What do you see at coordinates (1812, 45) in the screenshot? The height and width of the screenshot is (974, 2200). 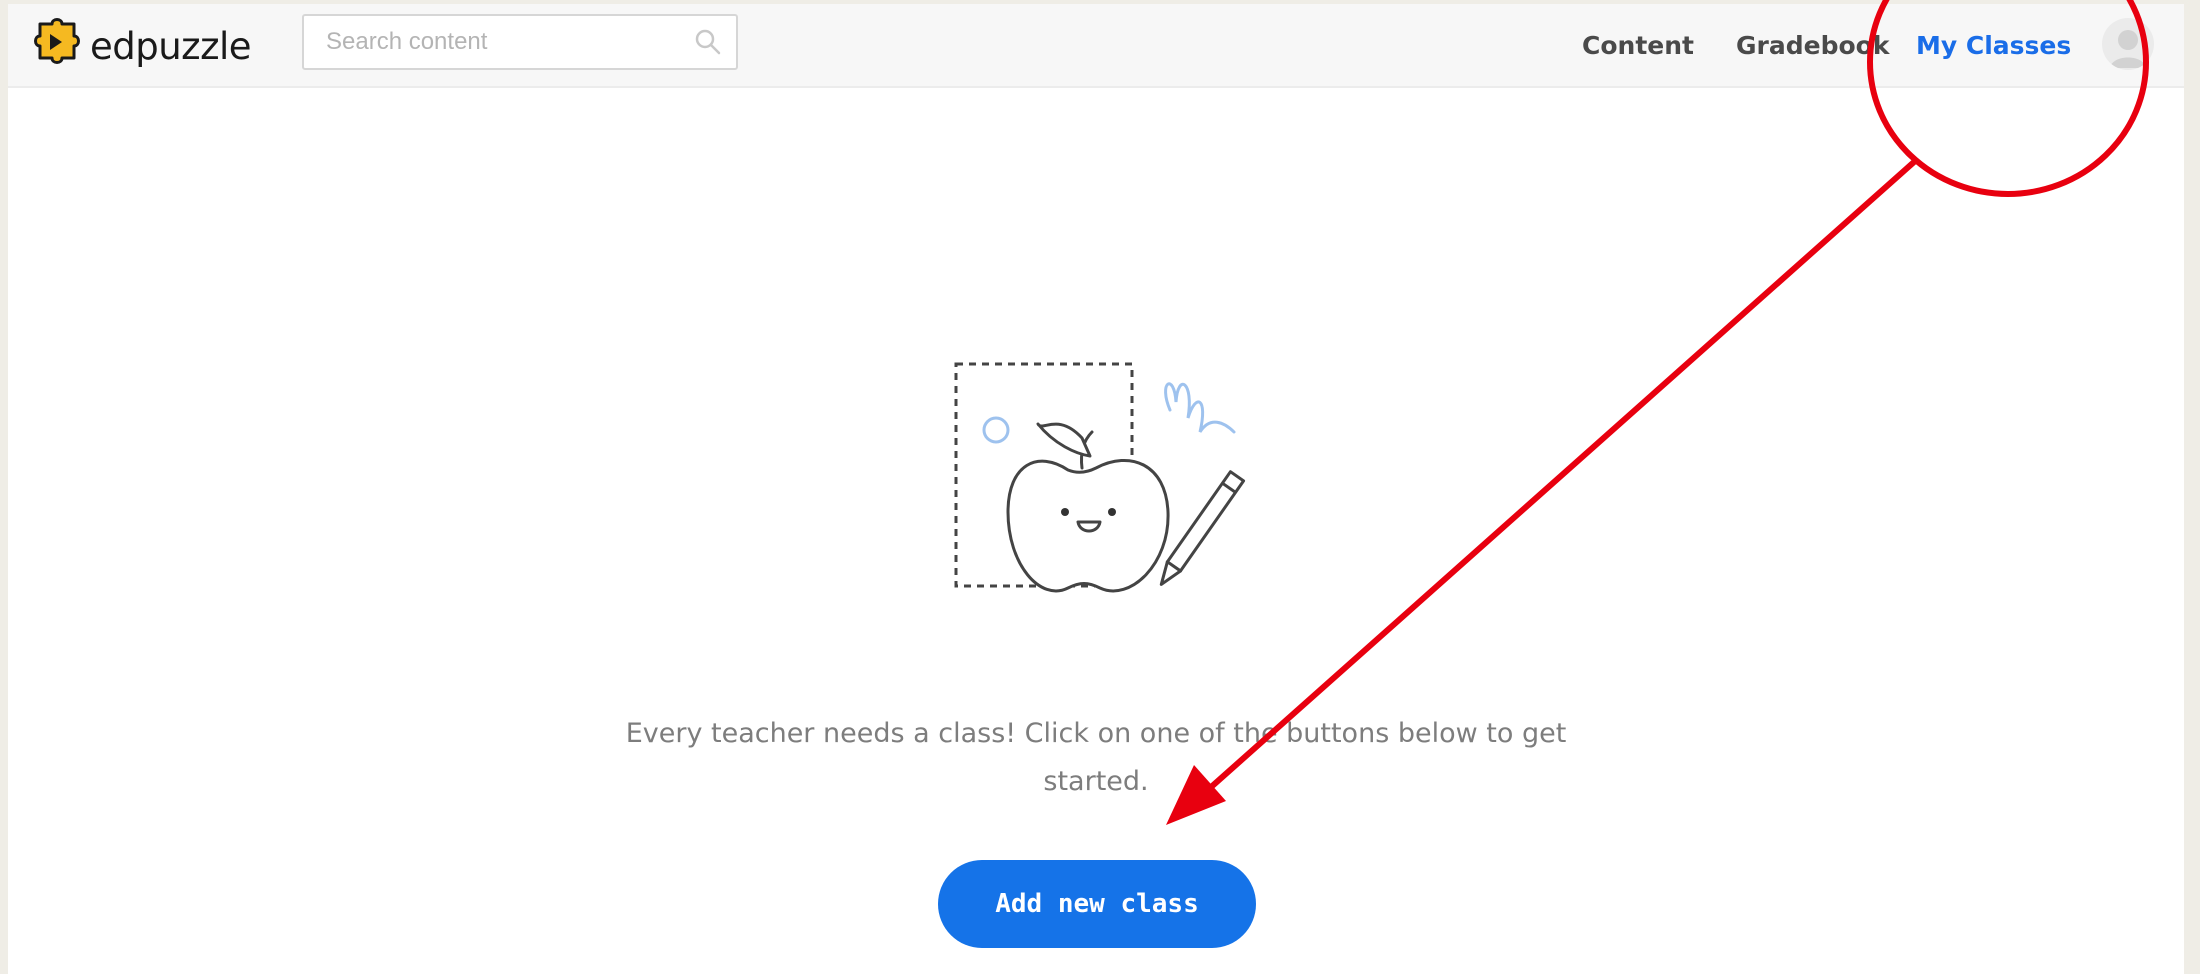 I see `nav-gradebook: Gradebook` at bounding box center [1812, 45].